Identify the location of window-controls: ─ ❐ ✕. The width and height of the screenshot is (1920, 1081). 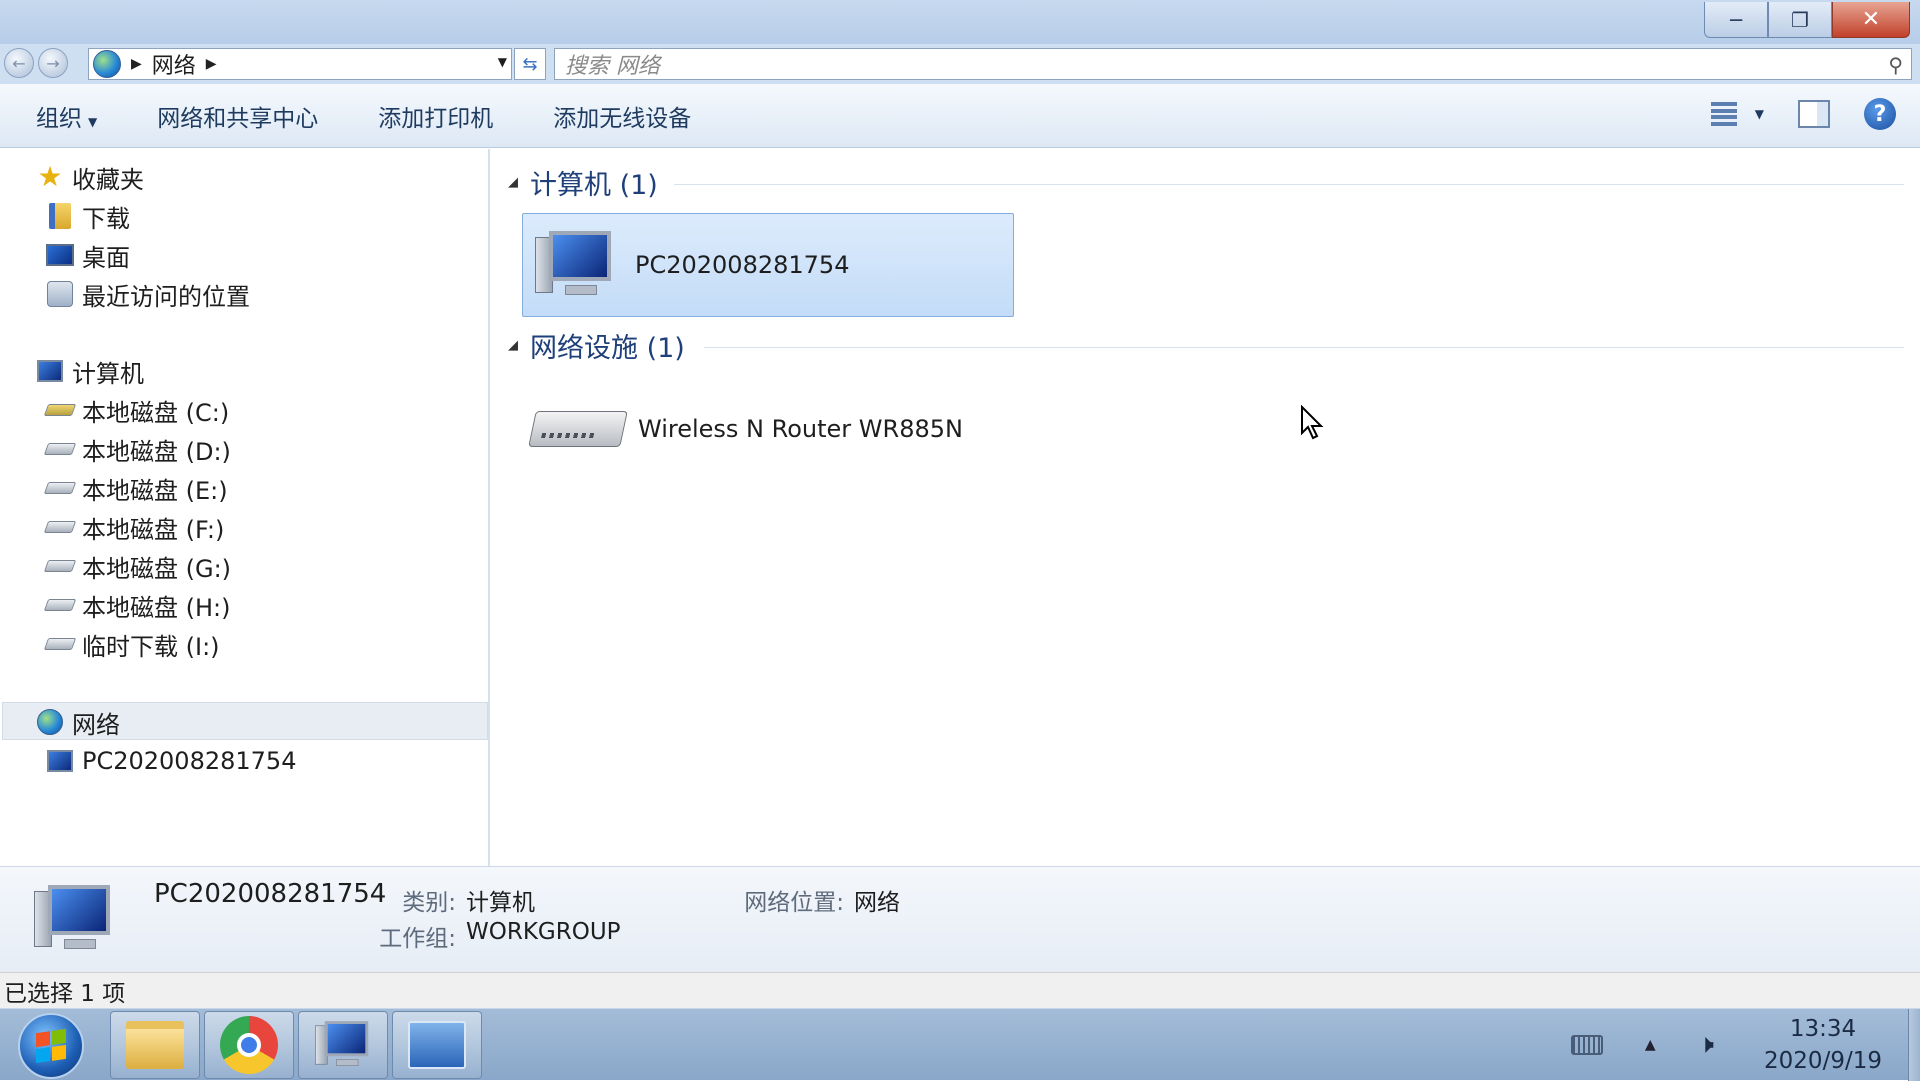
(1807, 20).